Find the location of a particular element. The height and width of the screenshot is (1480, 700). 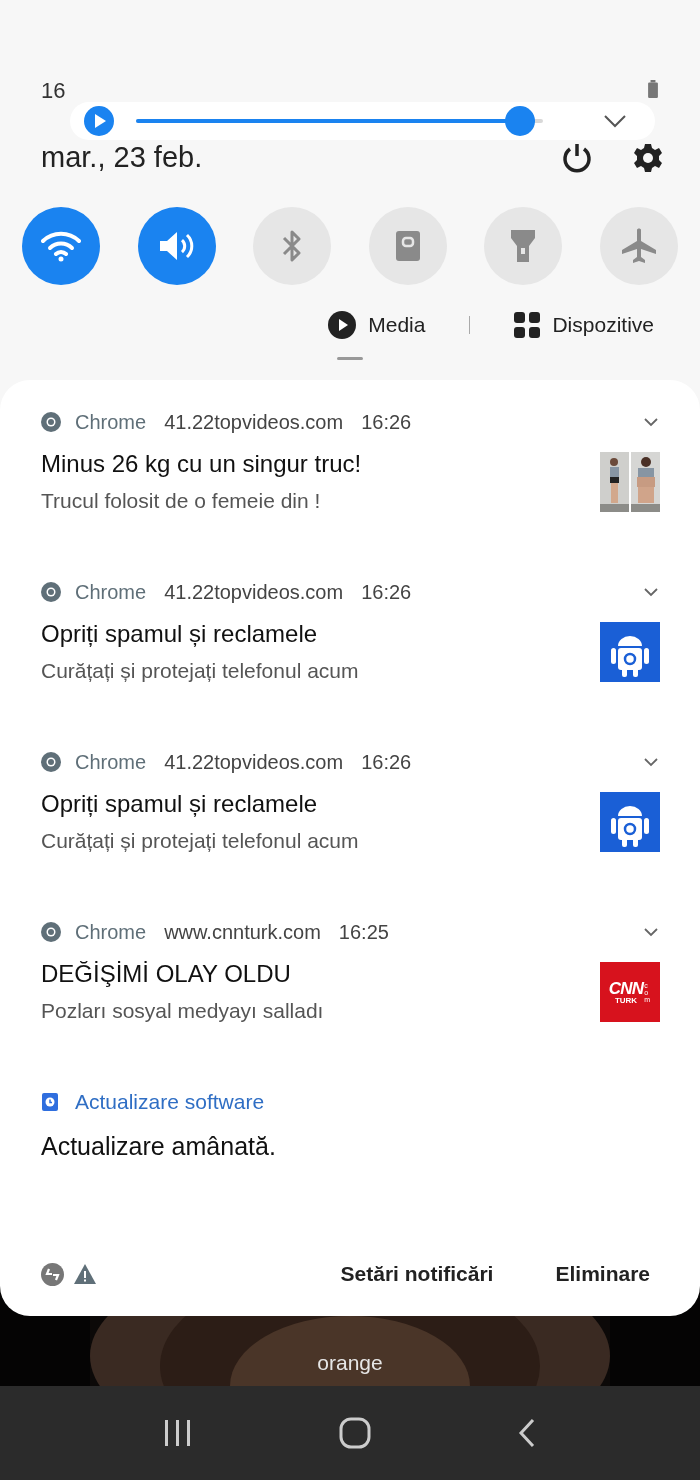

warning-icon is located at coordinates (85, 1274).